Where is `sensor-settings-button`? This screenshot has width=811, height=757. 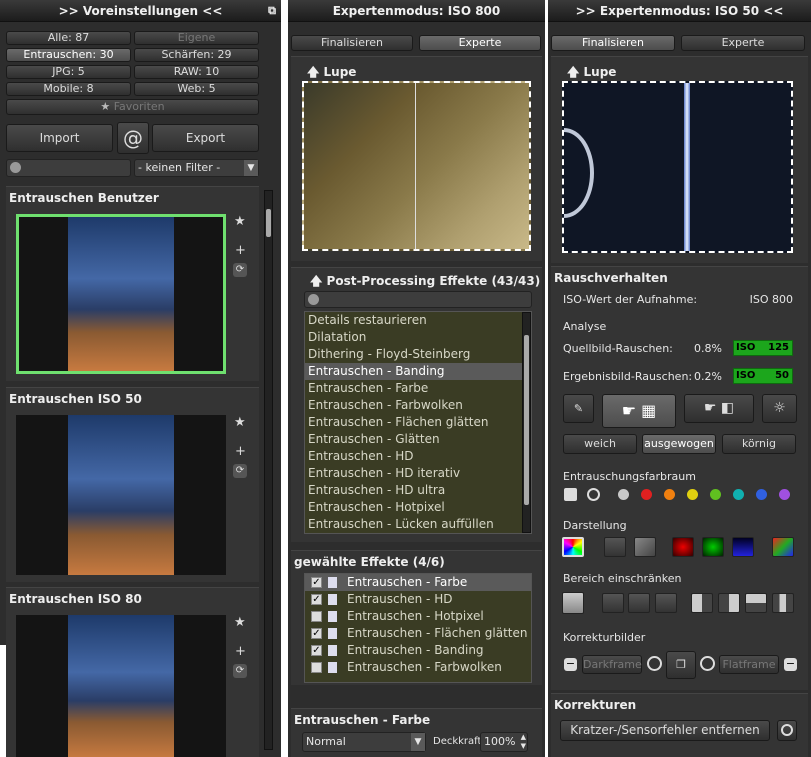 sensor-settings-button is located at coordinates (787, 730).